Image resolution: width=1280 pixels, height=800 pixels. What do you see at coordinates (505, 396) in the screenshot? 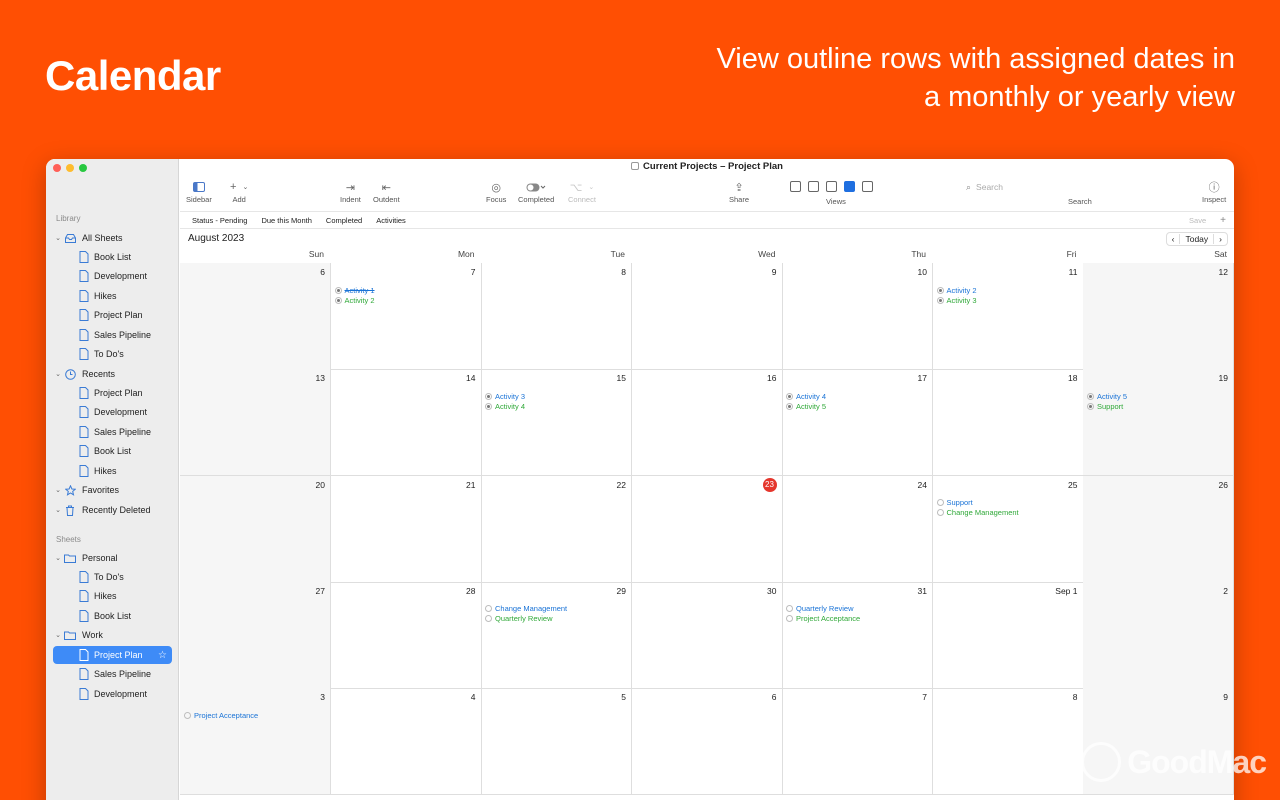
I see `calendar-event: Activity 3` at bounding box center [505, 396].